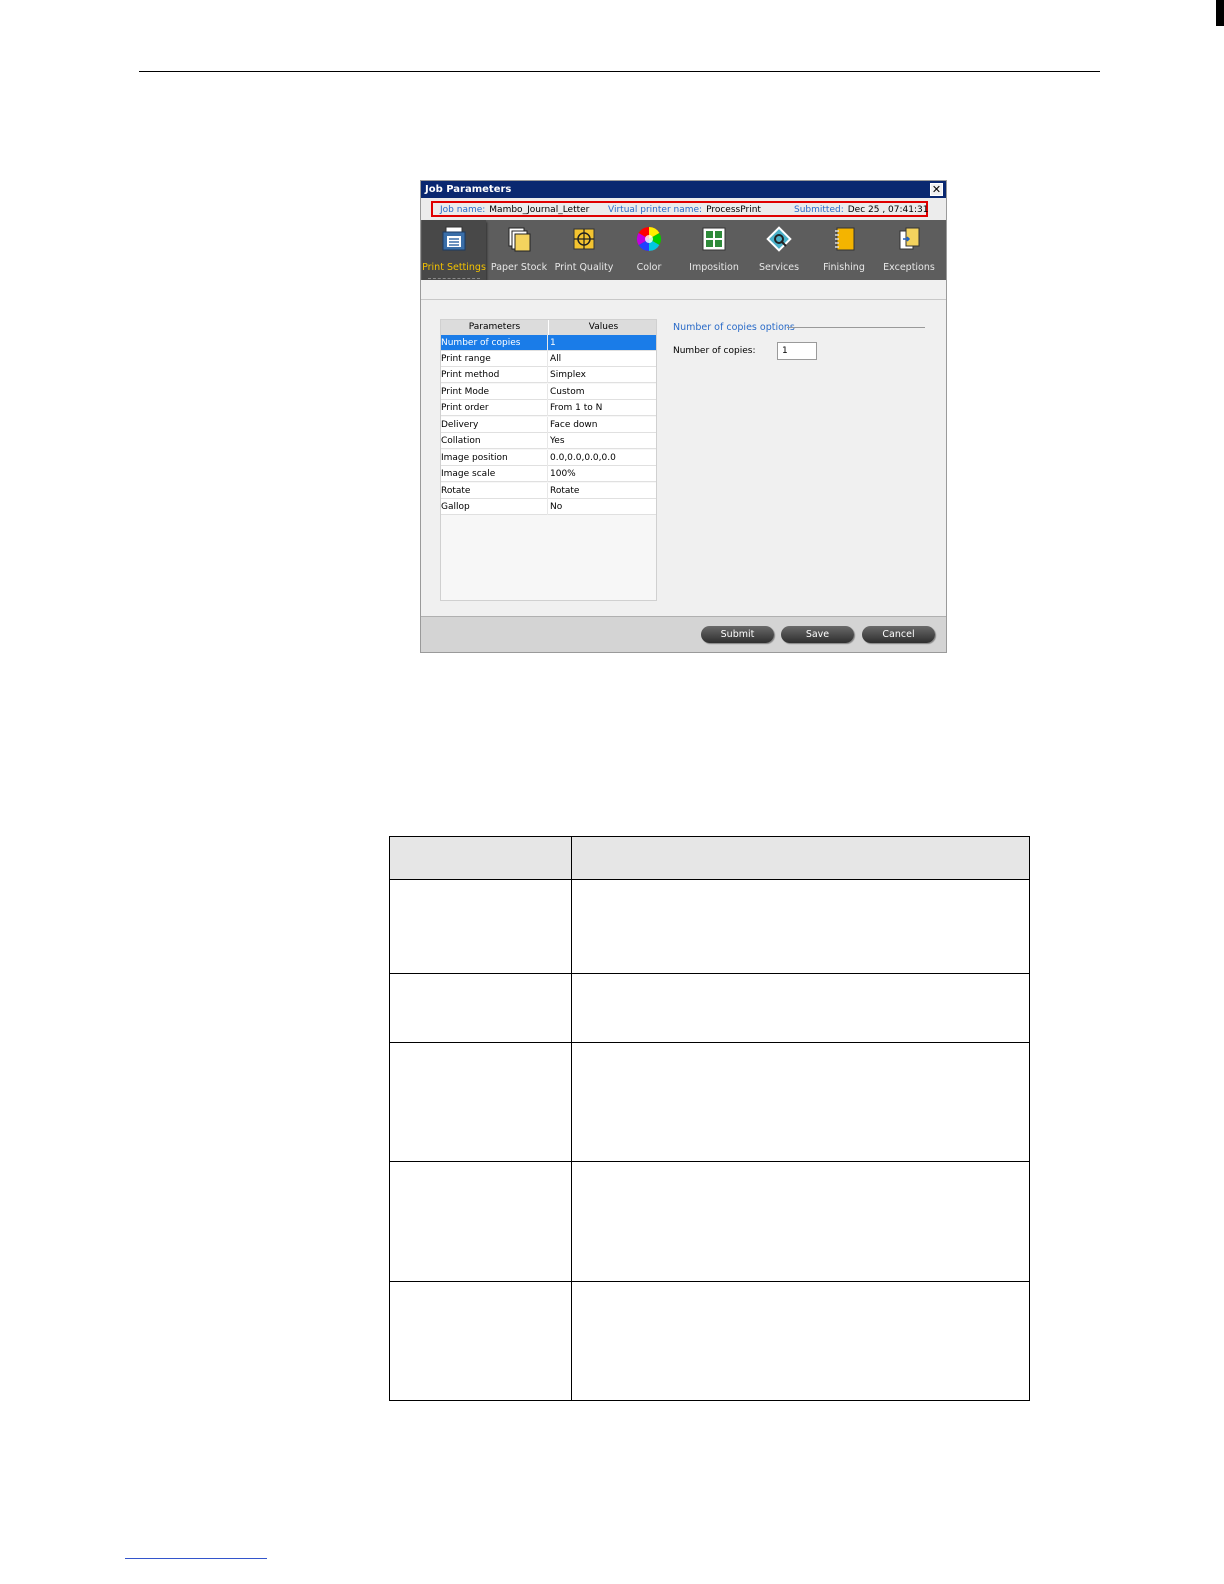 This screenshot has height=1584, width=1224. Describe the element at coordinates (468, 189) in the screenshot. I see `dialog-title: Job Parameters` at that location.